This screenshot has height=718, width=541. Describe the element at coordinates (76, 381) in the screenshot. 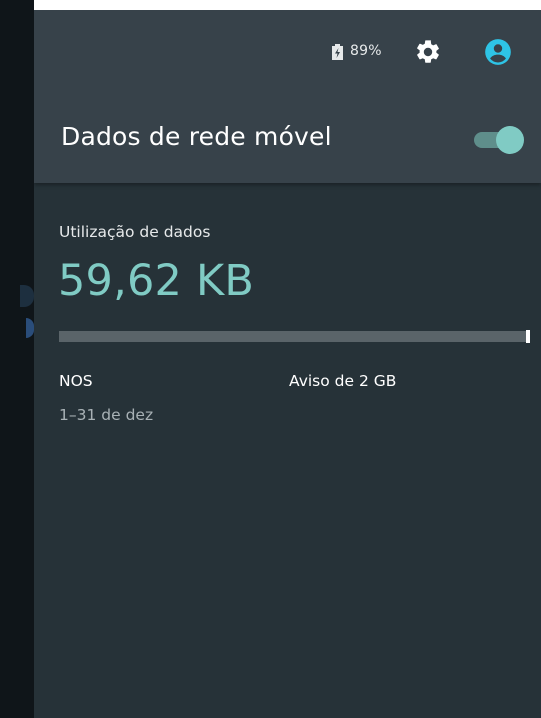

I see `carrier-name: NOS` at that location.